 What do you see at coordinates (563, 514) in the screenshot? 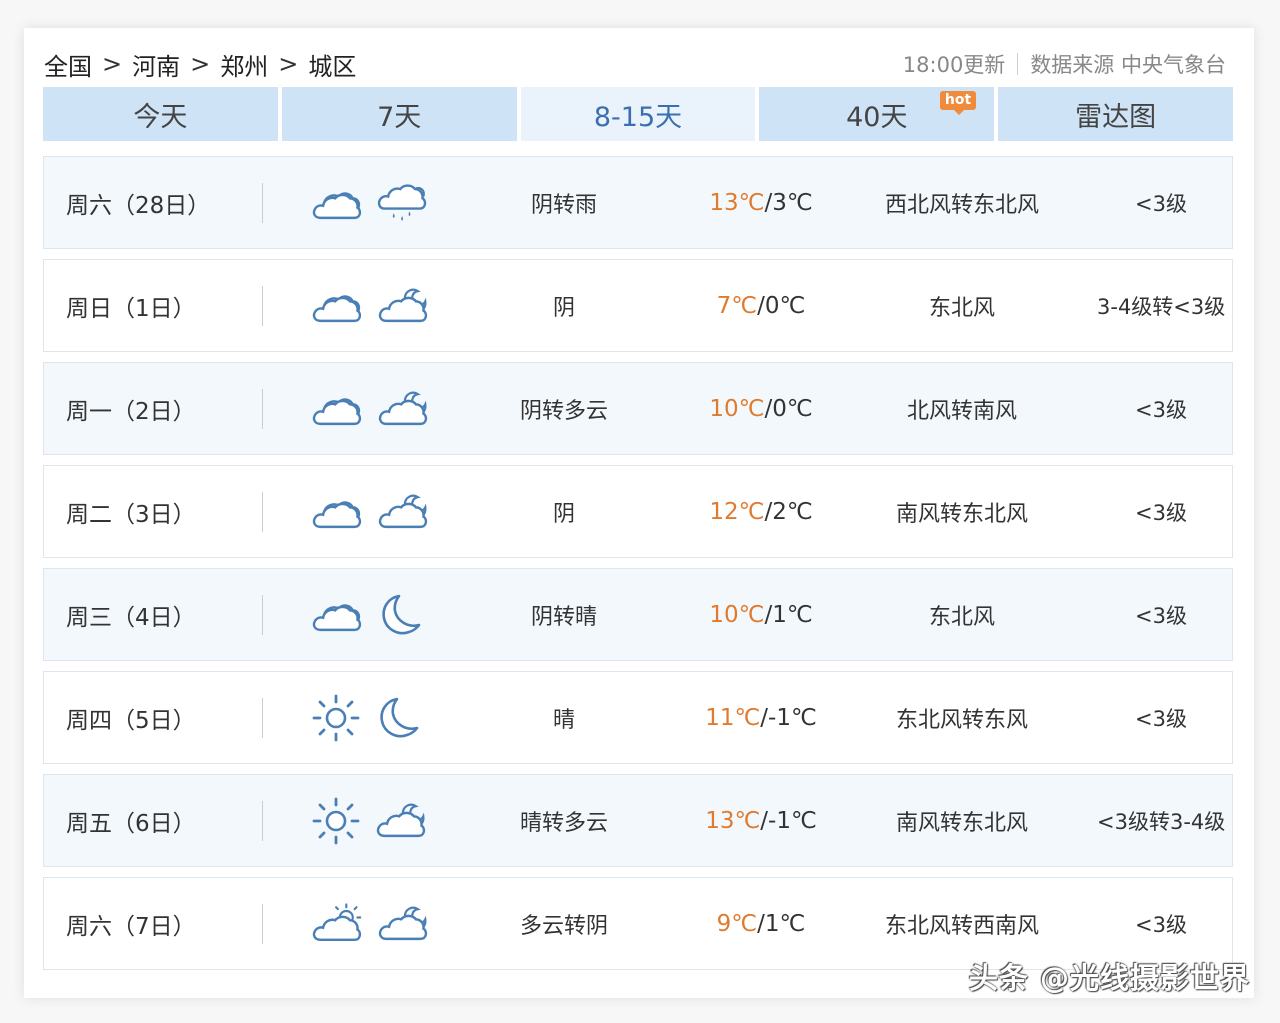
I see `weather-condition: 阴` at bounding box center [563, 514].